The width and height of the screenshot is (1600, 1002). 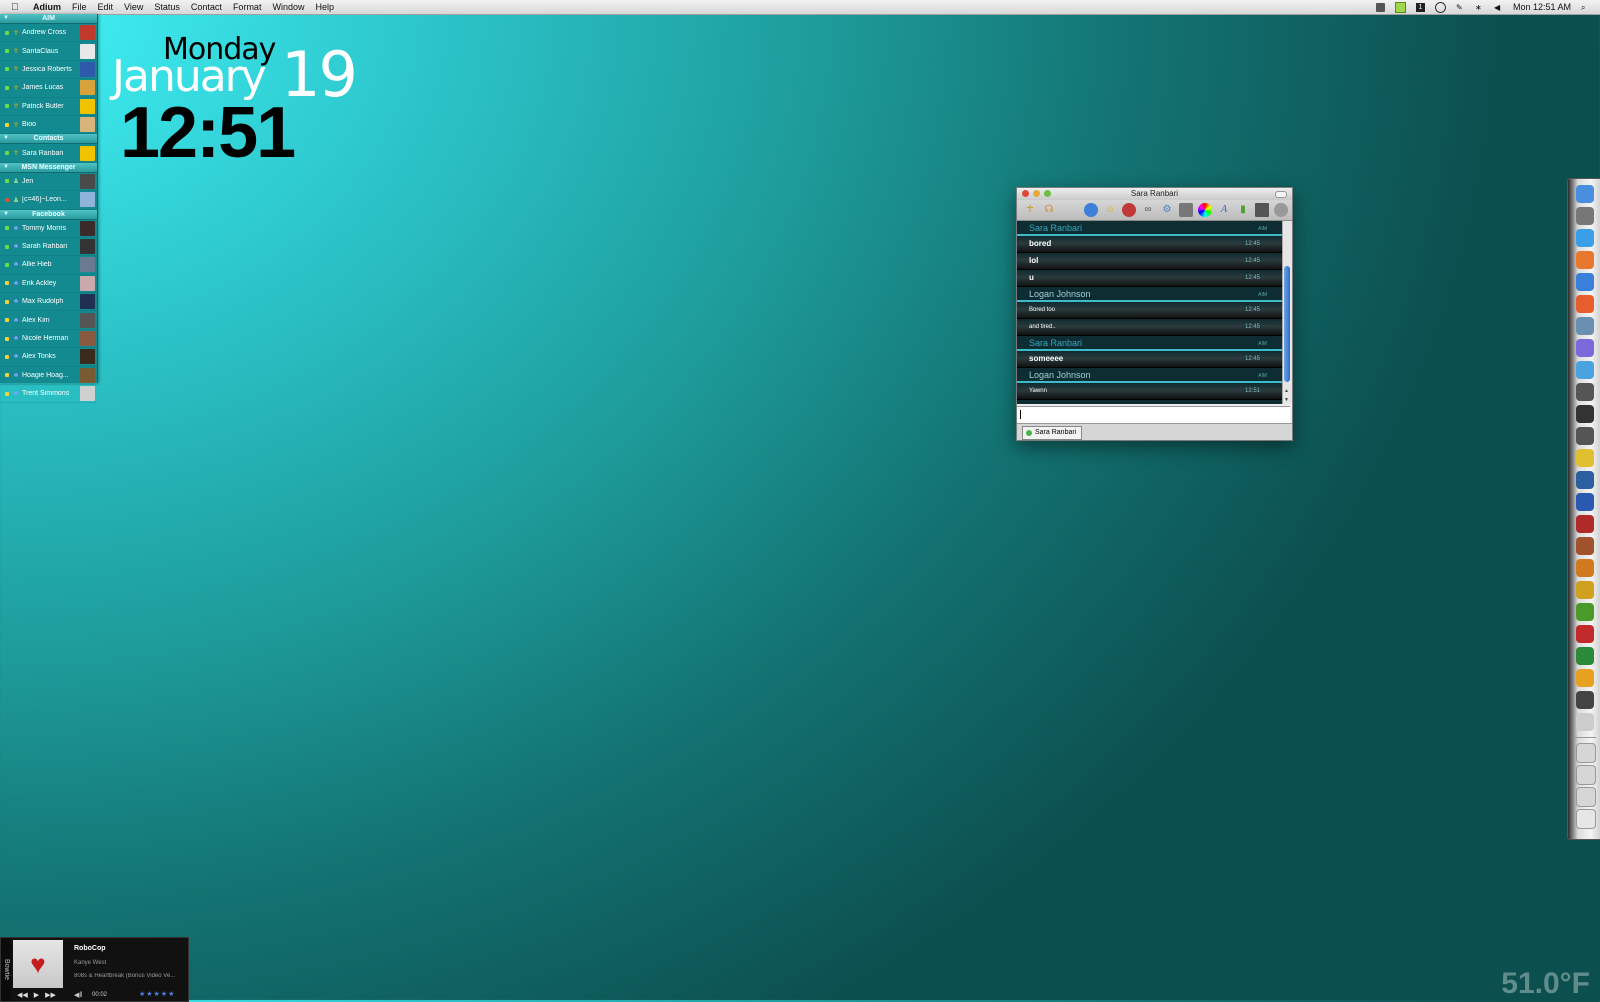 I want to click on contact-row: ♟ Jen, so click(x=48, y=182).